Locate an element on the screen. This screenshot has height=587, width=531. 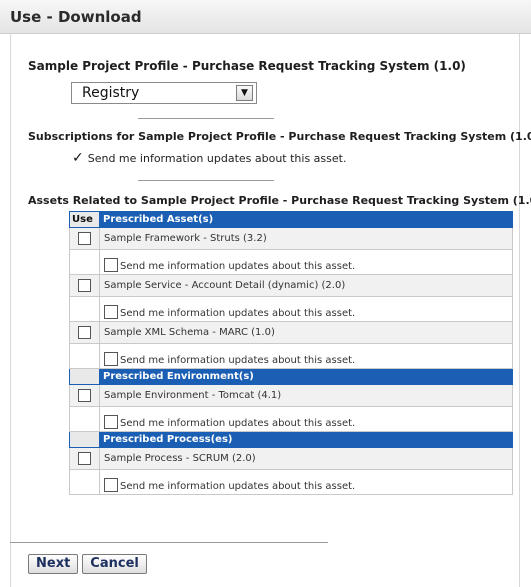
group-header-row: Prescribed Process(es) is located at coordinates (291, 439).